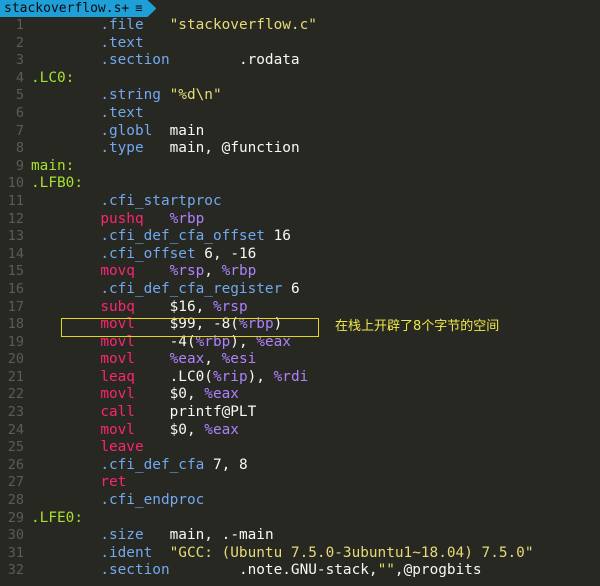 The height and width of the screenshot is (586, 600). I want to click on code-text: .LC0:, so click(53, 77).